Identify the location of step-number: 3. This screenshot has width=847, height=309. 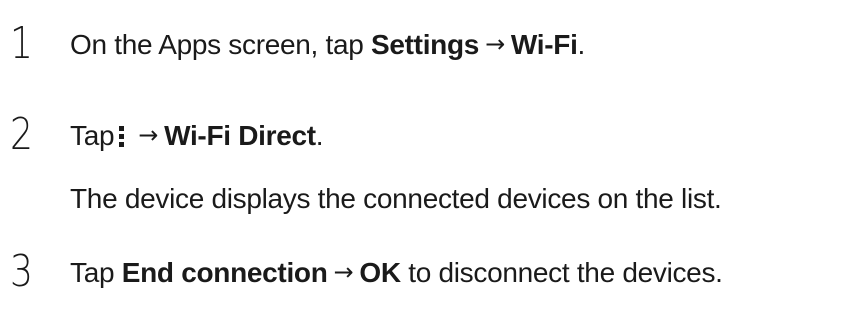
(21, 271).